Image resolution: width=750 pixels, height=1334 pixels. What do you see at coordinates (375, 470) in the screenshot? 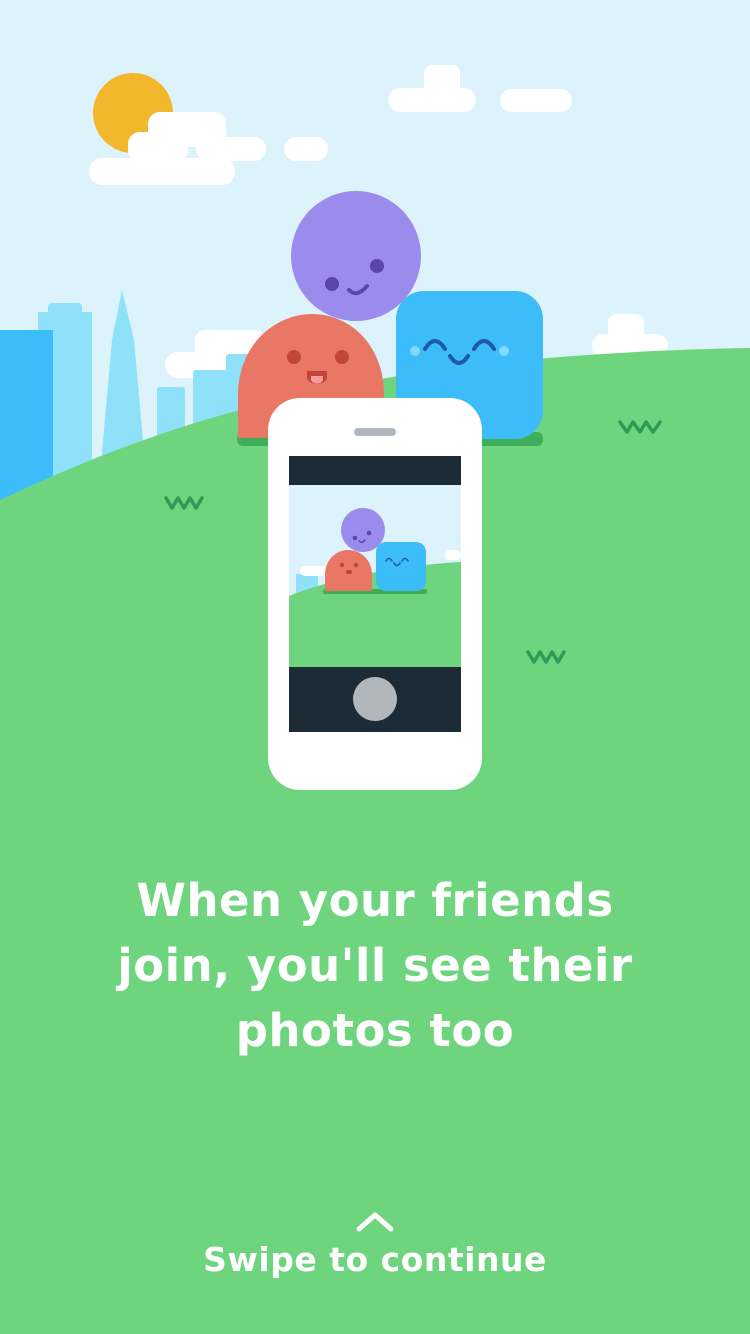
I see `phone-top-bar` at bounding box center [375, 470].